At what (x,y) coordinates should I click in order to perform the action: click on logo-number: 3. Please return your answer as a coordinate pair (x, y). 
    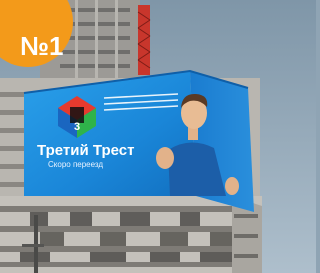
    Looking at the image, I should click on (77, 127).